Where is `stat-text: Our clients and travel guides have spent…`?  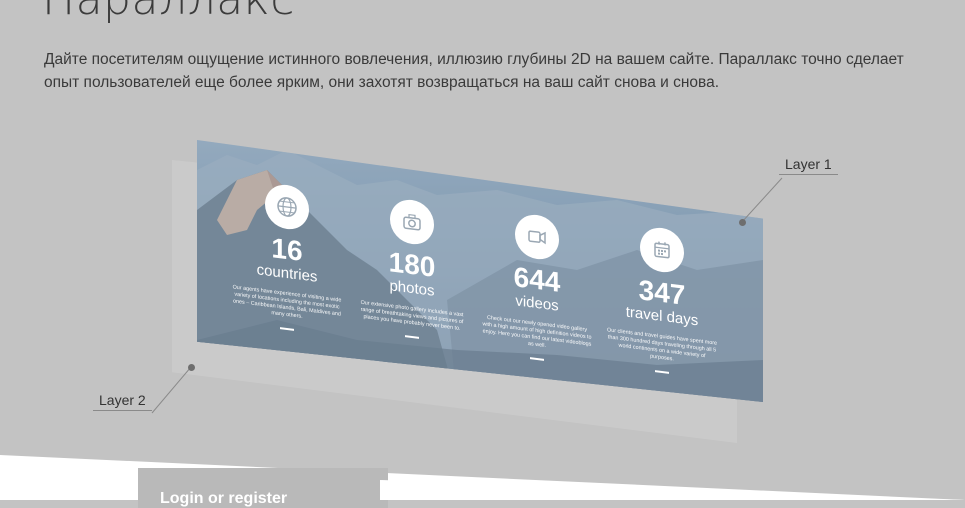
stat-text: Our clients and travel guides have spent… is located at coordinates (662, 345).